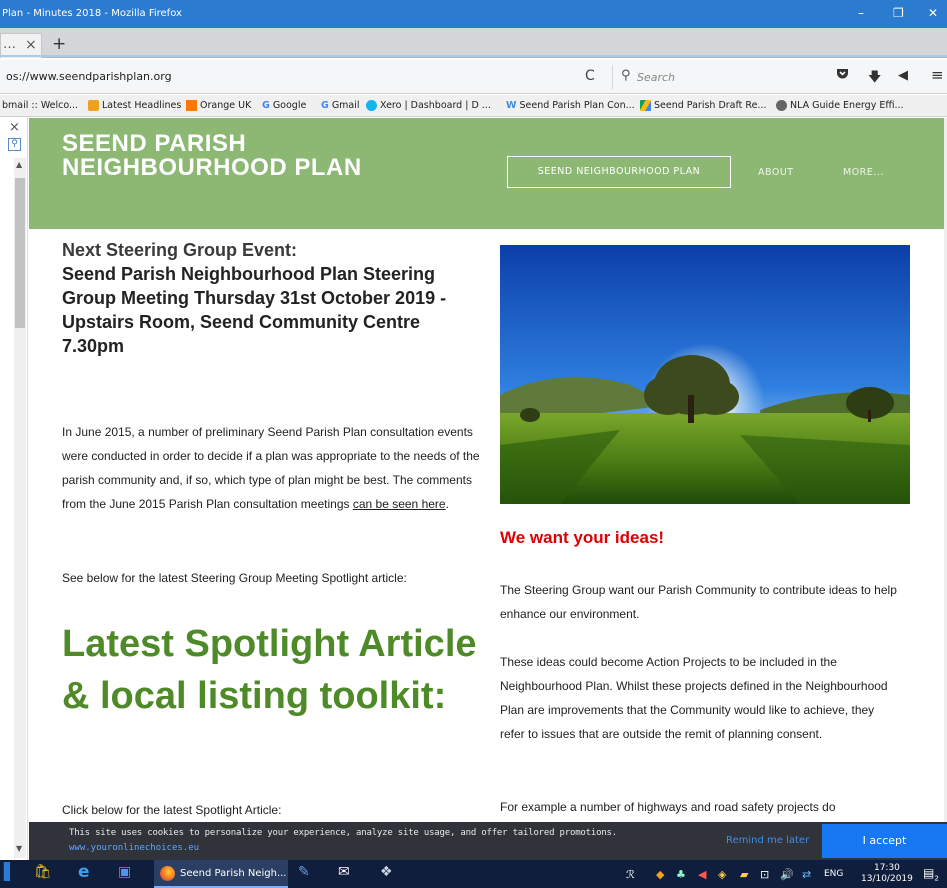 This screenshot has width=947, height=888. Describe the element at coordinates (134, 848) in the screenshot. I see `cookie-info-link: www.youronlinechoices.eu` at that location.